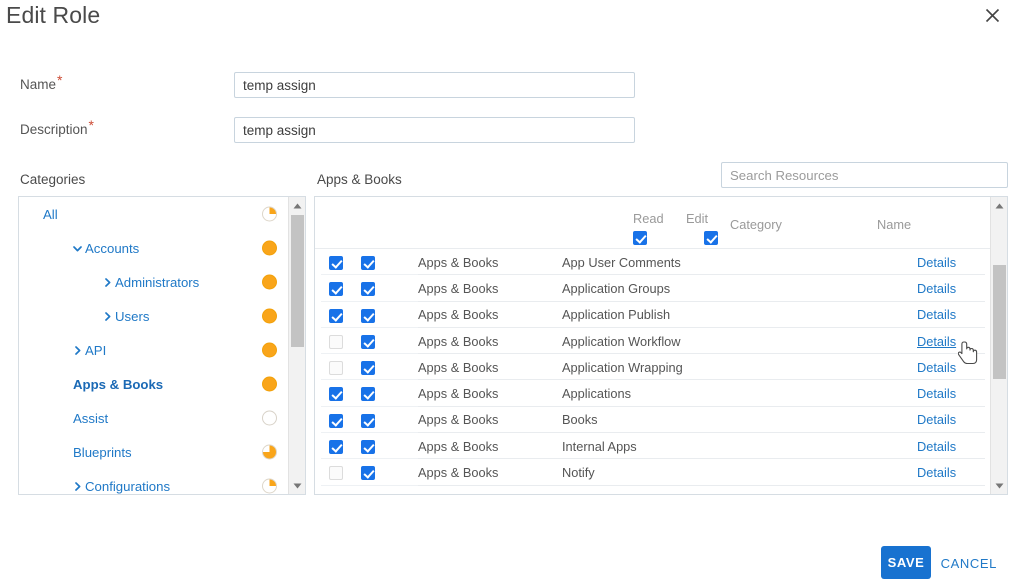 Image resolution: width=1013 pixels, height=585 pixels. Describe the element at coordinates (41, 82) in the screenshot. I see `name-label: Name*` at that location.